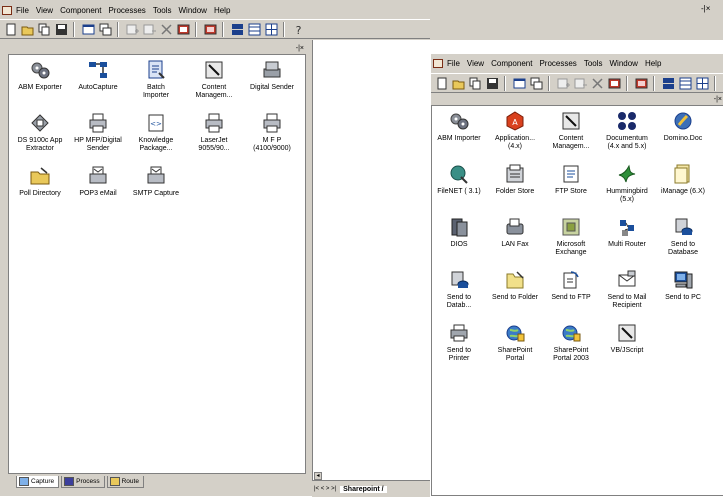  I want to click on component-item: LAN Fax, so click(515, 242).